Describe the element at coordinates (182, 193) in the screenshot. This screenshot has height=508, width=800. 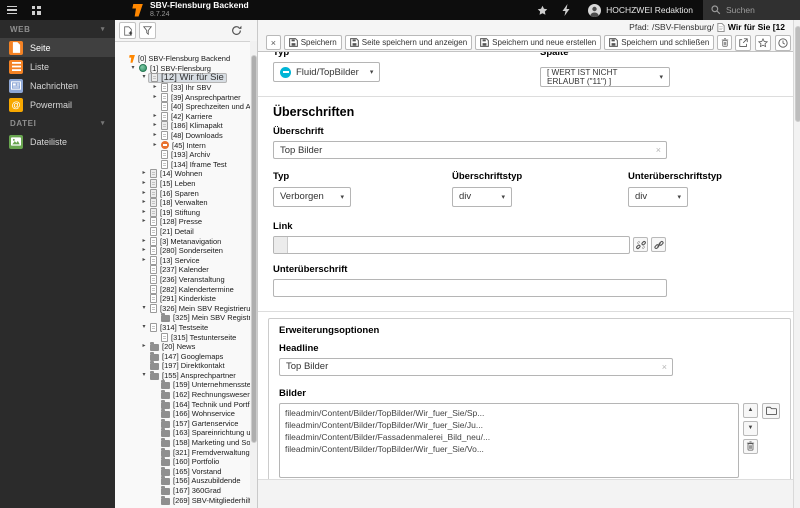
I see `tree-item-sparen: ▸ [16] Sparen` at that location.